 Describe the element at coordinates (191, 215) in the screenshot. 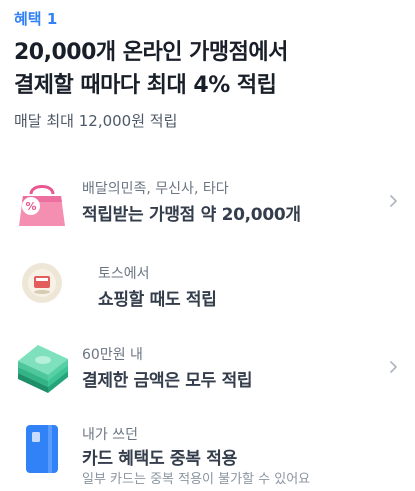

I see `benefit-title: 적립받는 가맹점 약 20,000개` at that location.